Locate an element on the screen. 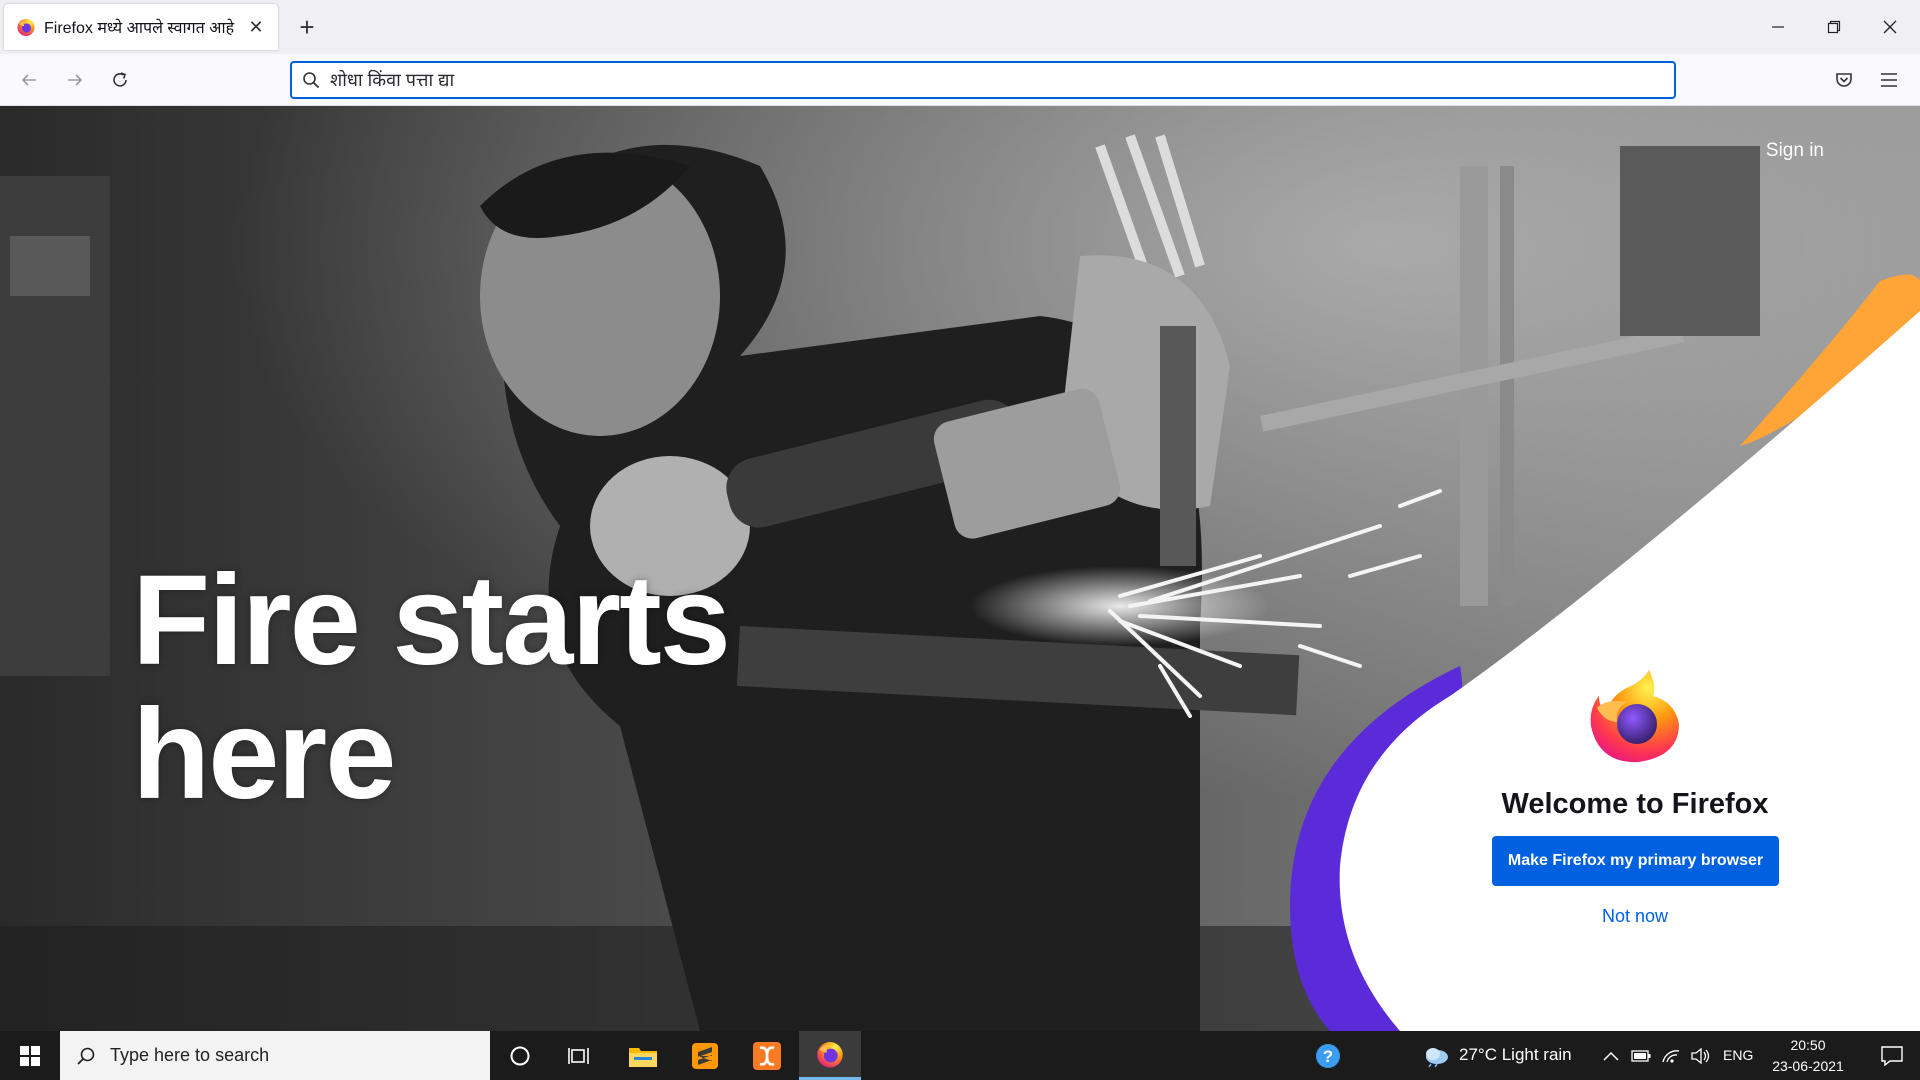  file-explorer-icon is located at coordinates (643, 1055).